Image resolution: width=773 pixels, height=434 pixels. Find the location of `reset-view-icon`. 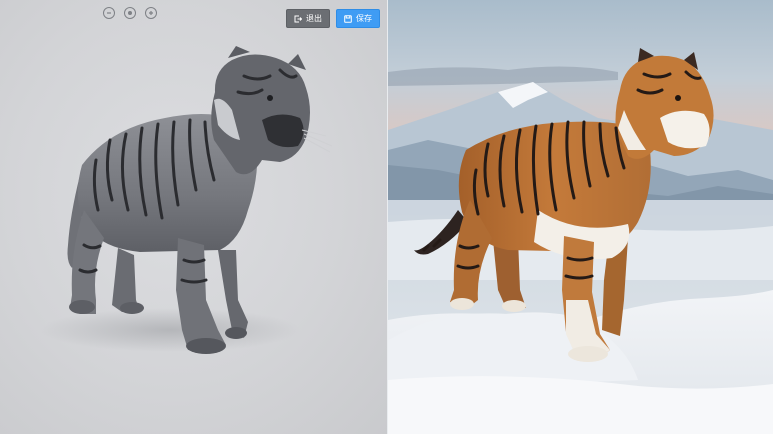

reset-view-icon is located at coordinates (130, 13).